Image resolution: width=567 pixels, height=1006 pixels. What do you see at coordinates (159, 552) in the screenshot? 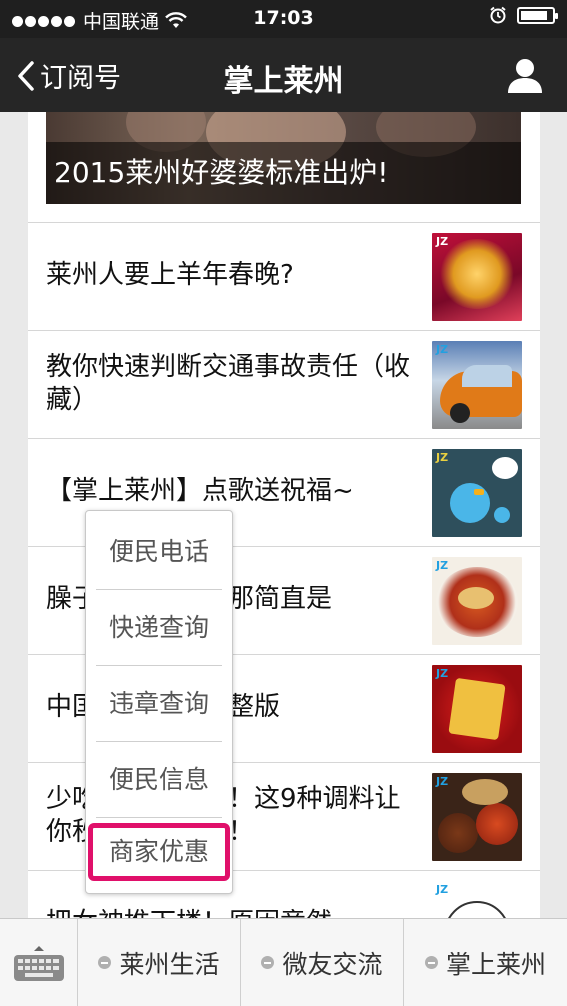
I see `menu-item-convenience-phone: 便民电话` at bounding box center [159, 552].